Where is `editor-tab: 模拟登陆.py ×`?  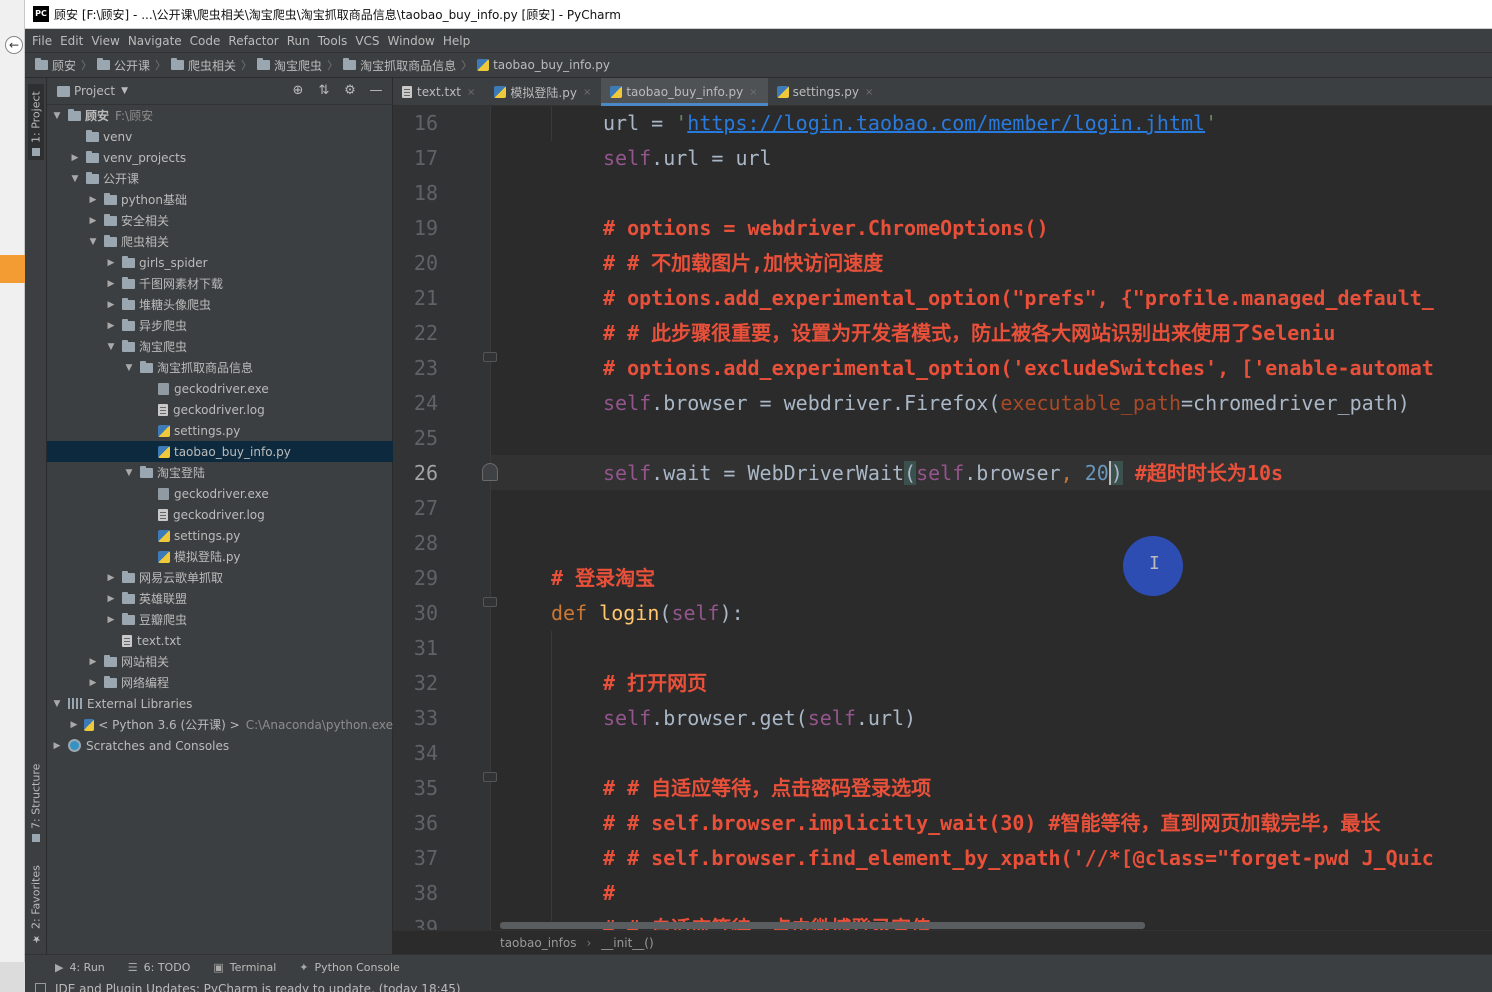
editor-tab: 模拟登陆.py × is located at coordinates (543, 92).